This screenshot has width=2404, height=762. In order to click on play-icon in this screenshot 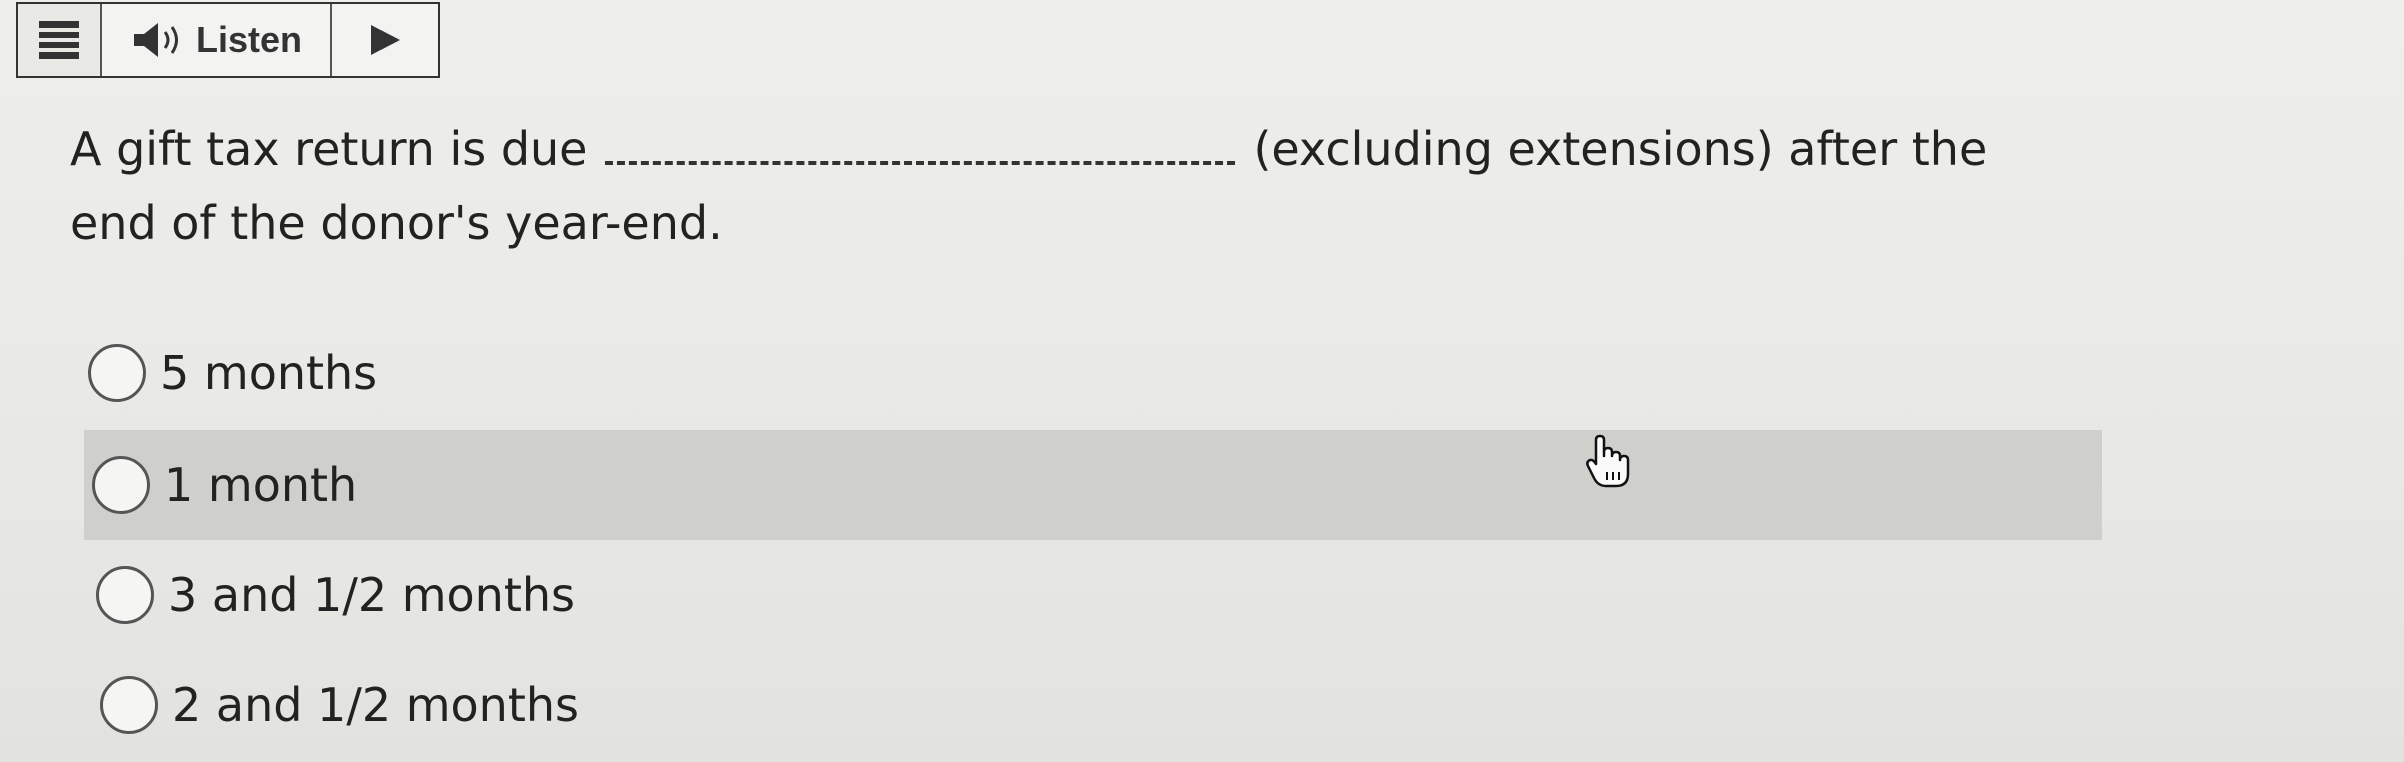, I will do `click(385, 40)`.